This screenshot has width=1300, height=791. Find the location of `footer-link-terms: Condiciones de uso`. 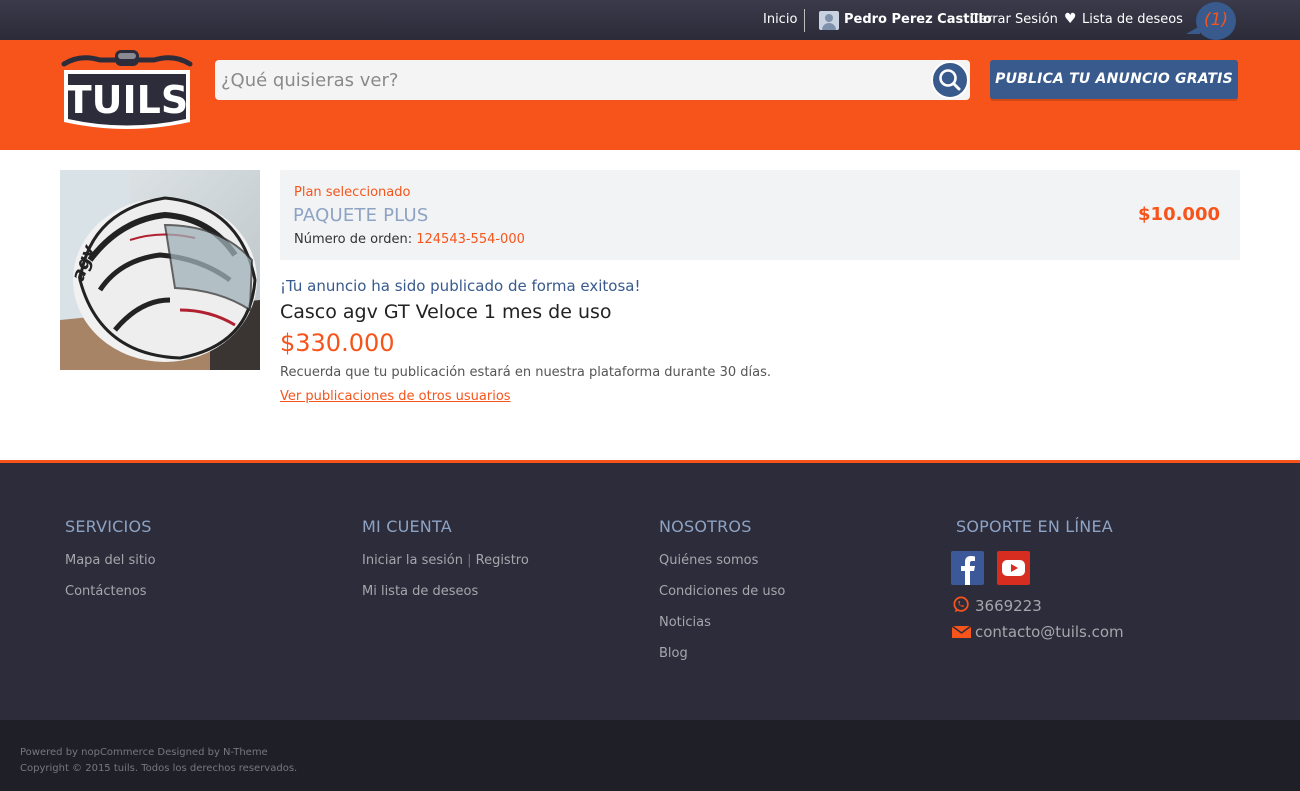

footer-link-terms: Condiciones de uso is located at coordinates (722, 599).